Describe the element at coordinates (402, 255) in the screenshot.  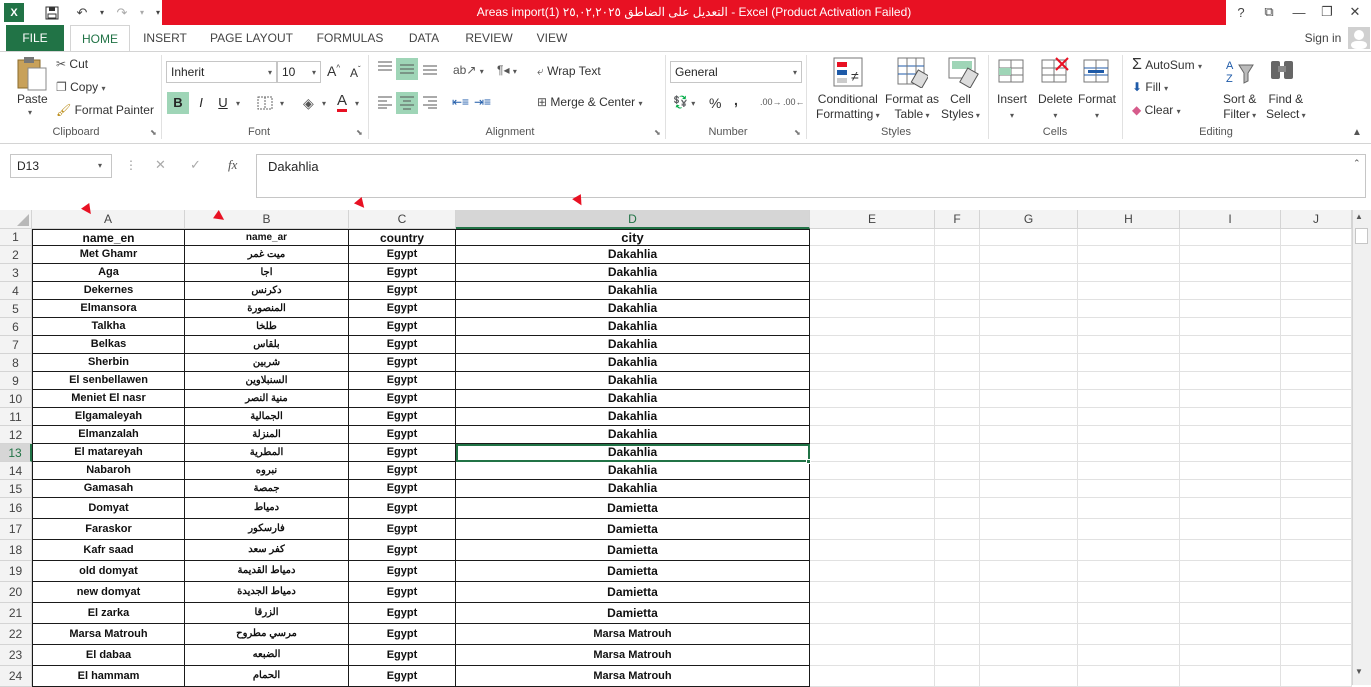
I see `cell-c2: Egypt` at that location.